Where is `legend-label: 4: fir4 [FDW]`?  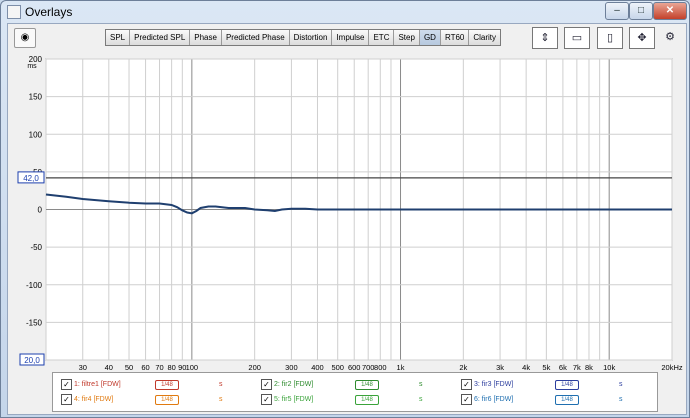
legend-label: 4: fir4 [FDW] is located at coordinates (93, 400).